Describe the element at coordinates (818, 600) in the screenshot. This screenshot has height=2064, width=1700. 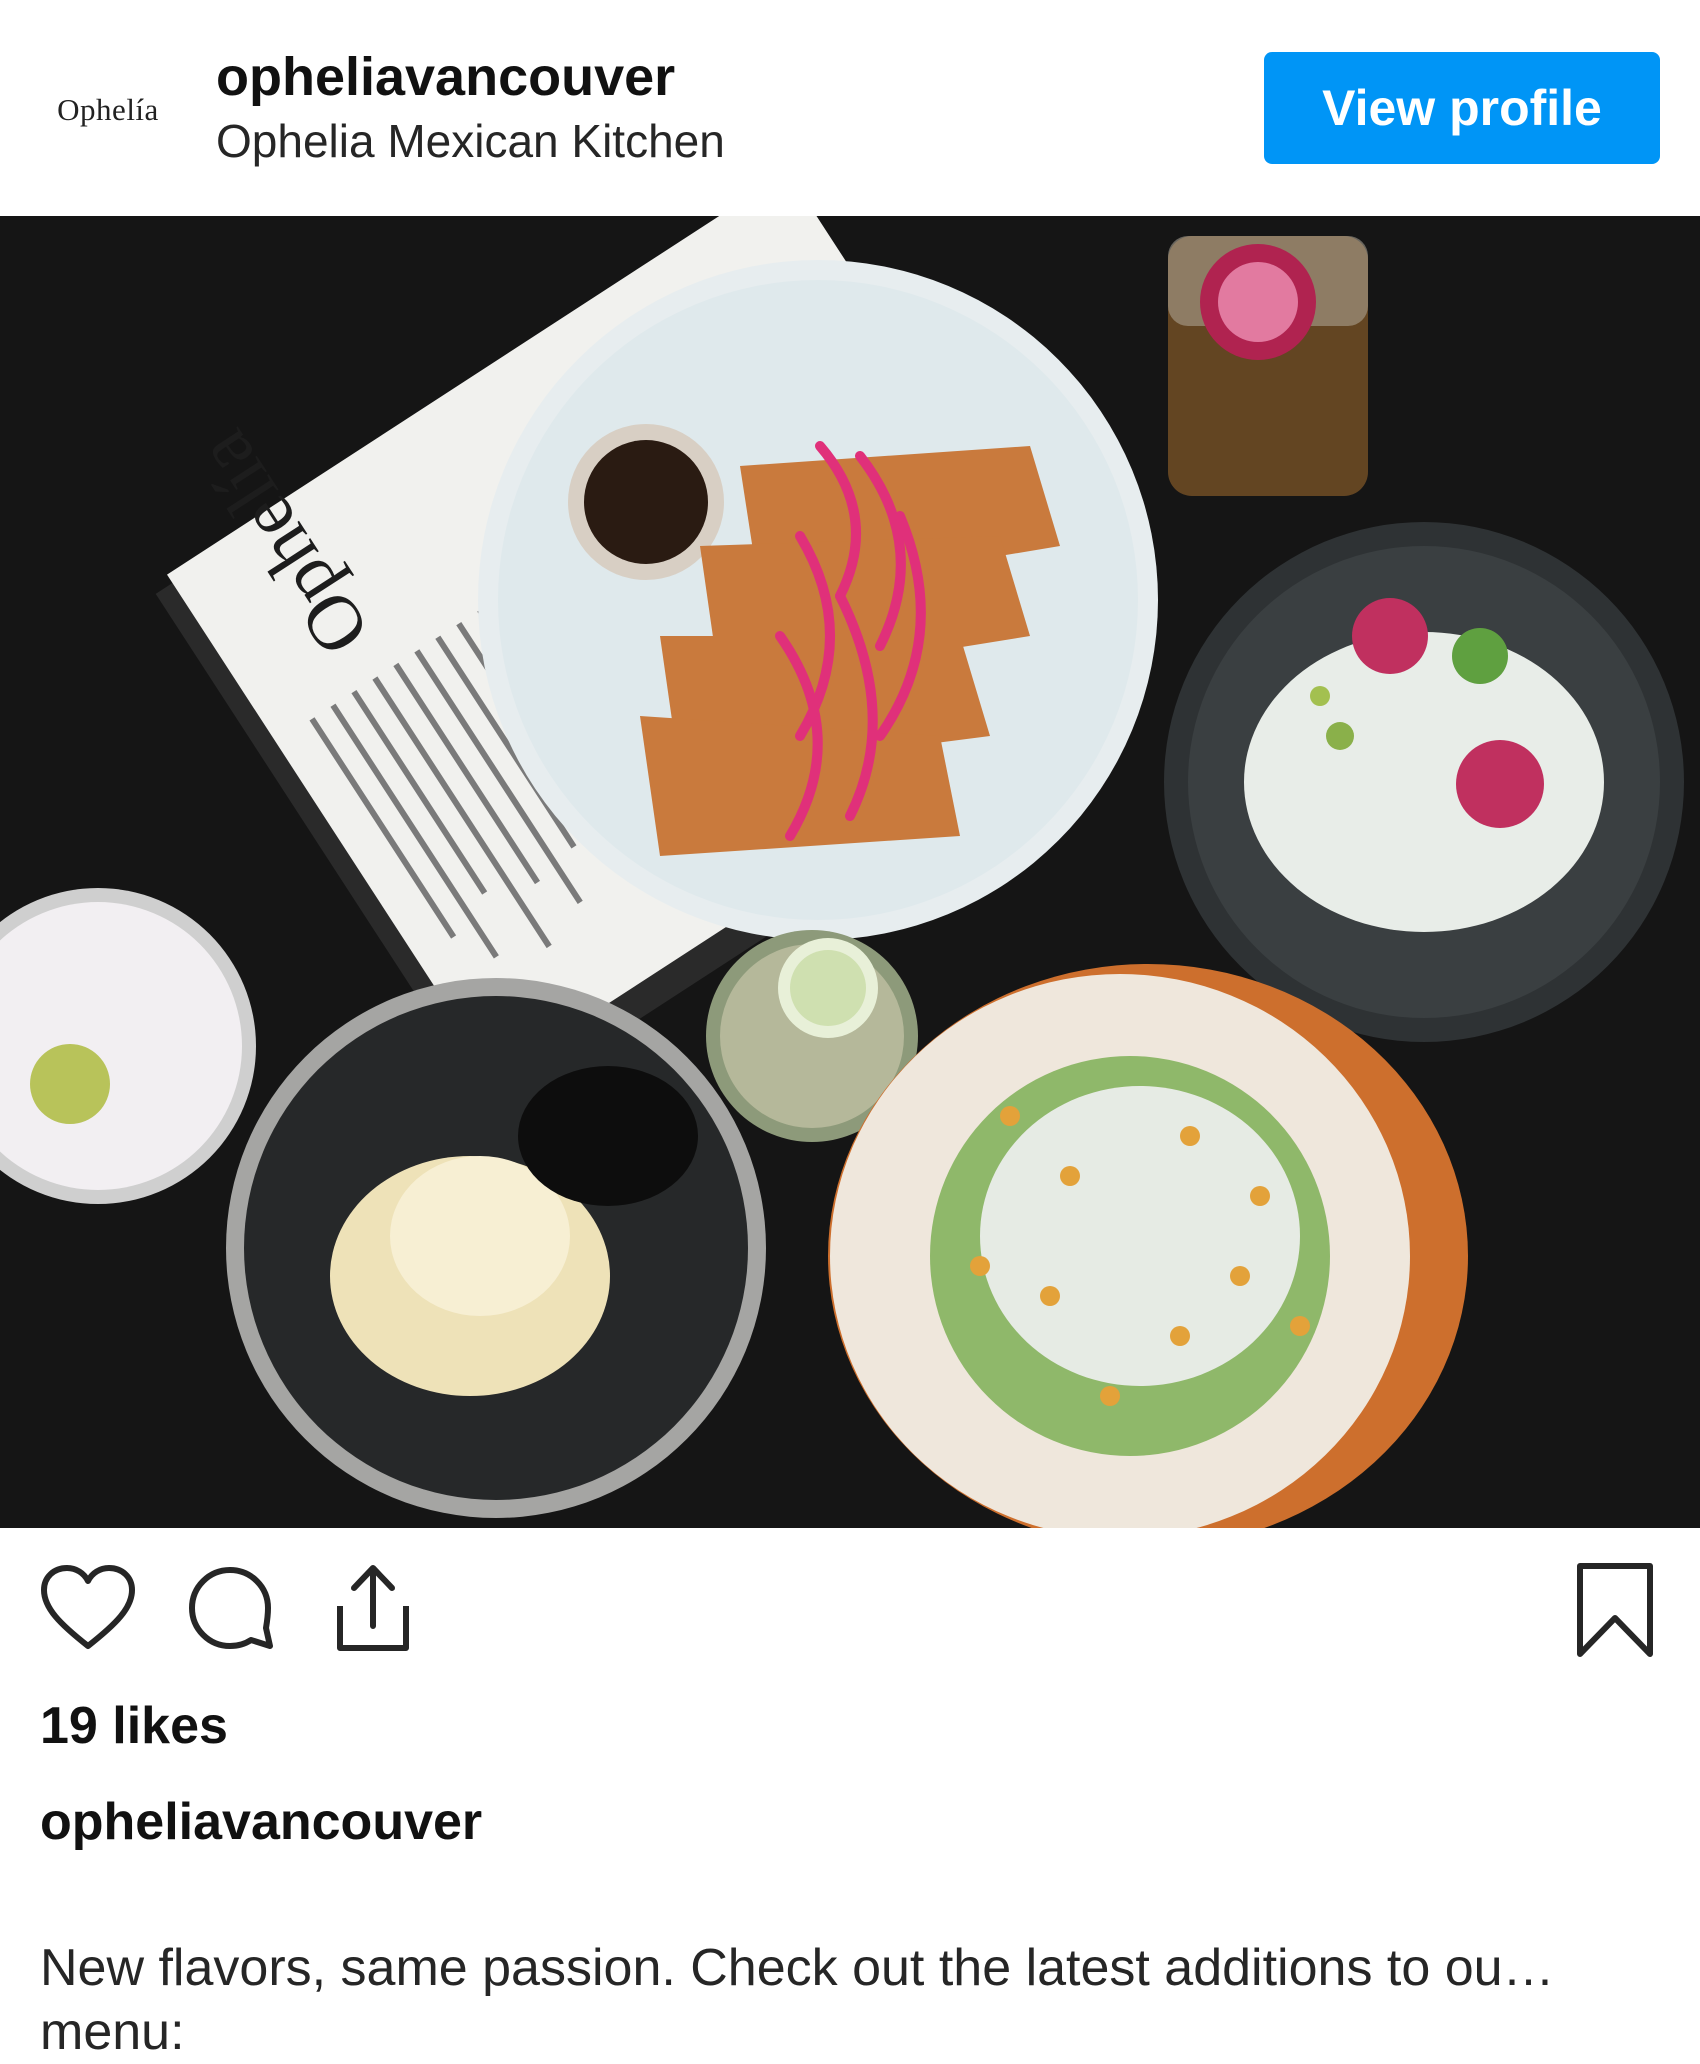
I see `taco-plate` at that location.